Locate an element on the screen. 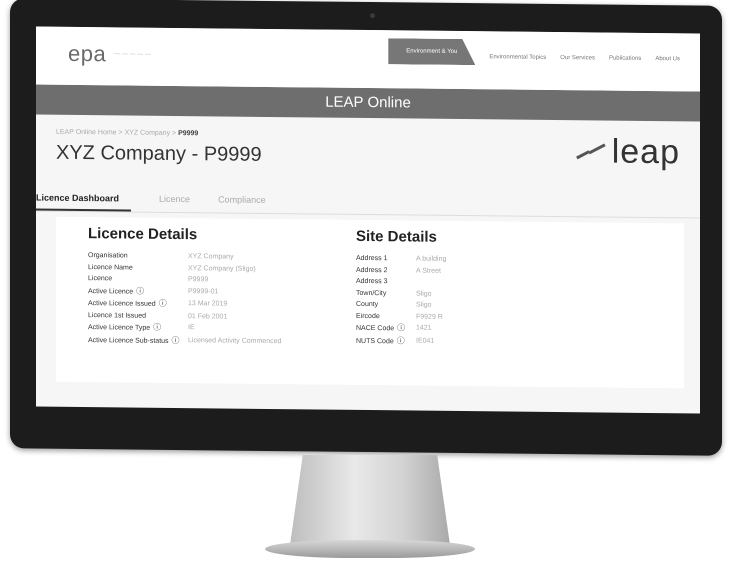 The height and width of the screenshot is (563, 731). site-label: Address 2 is located at coordinates (372, 270).